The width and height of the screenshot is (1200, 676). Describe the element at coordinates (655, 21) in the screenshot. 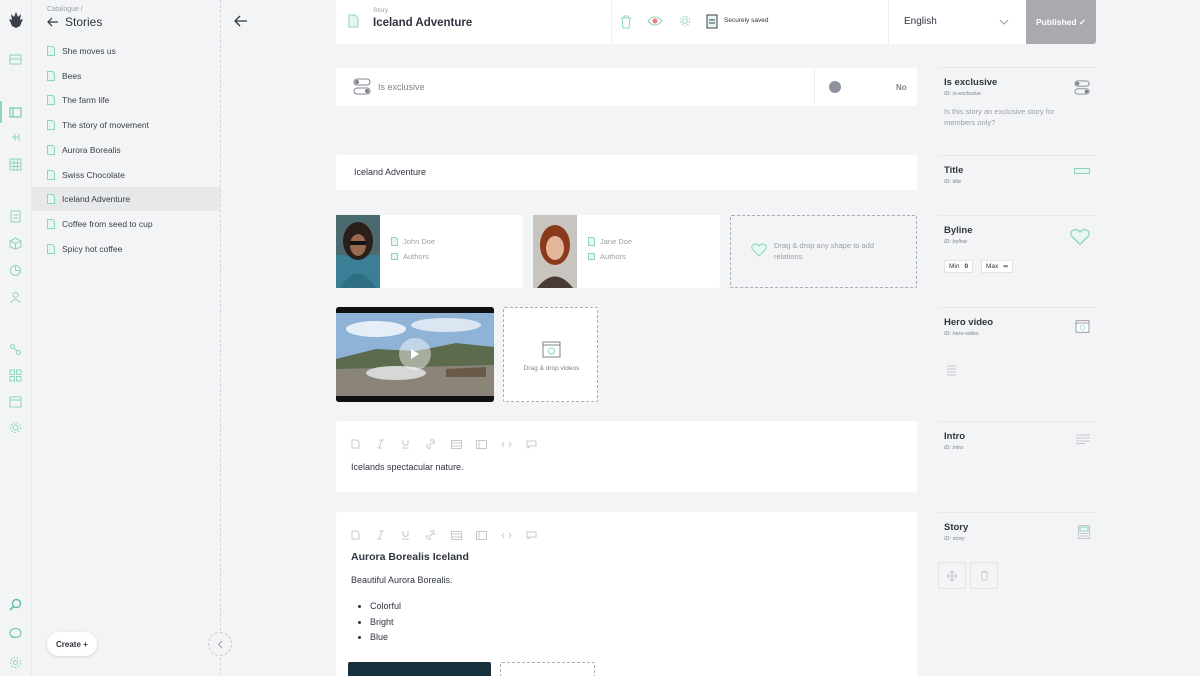

I see `preview-eye-icon` at that location.